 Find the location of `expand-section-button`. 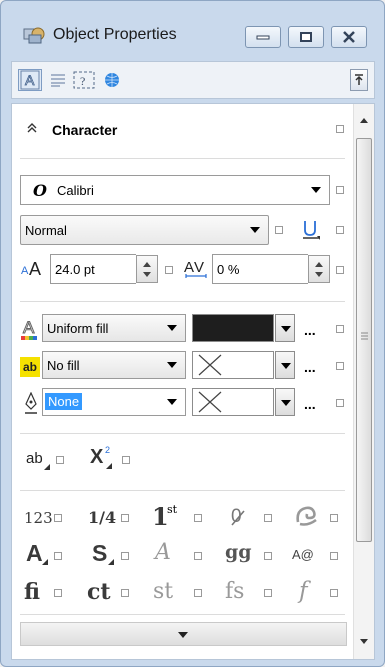

expand-section-button is located at coordinates (183, 634).